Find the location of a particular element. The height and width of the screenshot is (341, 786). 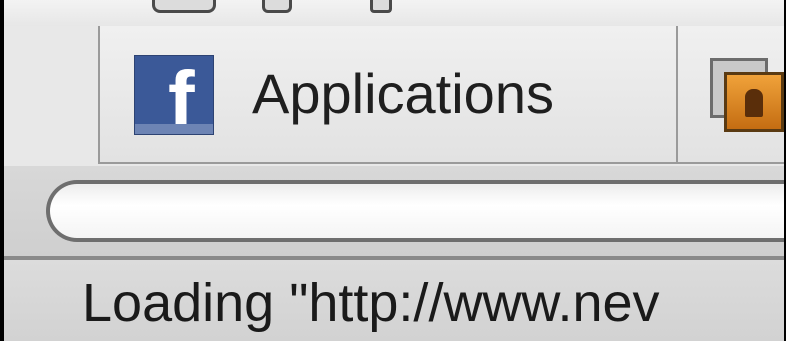

frame-edge is located at coordinates (2, 170).